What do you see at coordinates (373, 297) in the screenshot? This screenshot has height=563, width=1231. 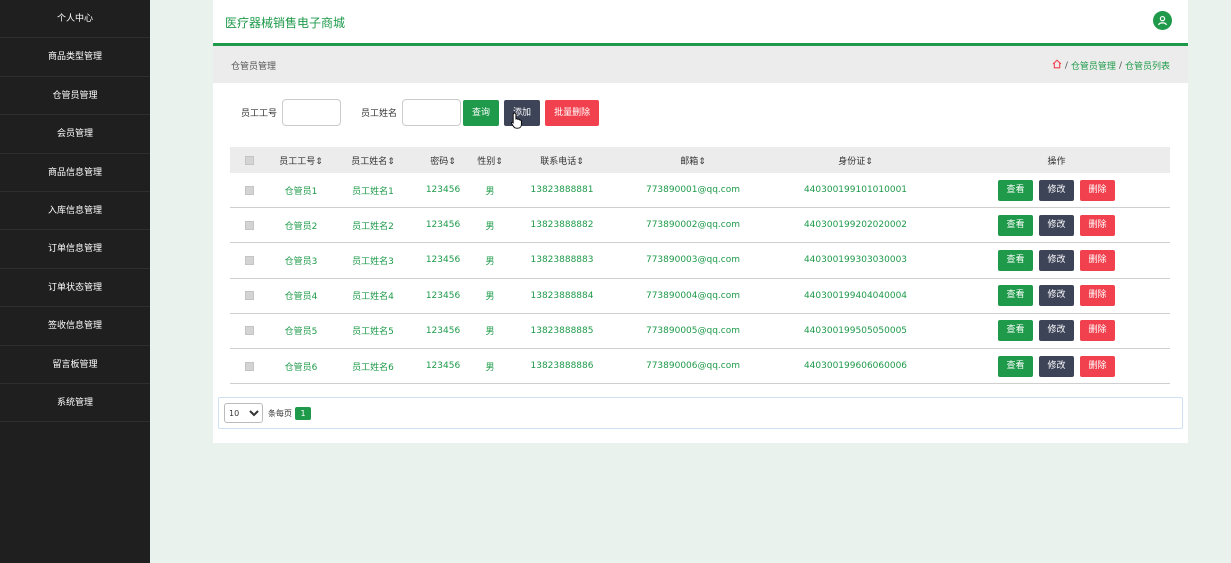 I see `cell-name: 员工姓名4` at bounding box center [373, 297].